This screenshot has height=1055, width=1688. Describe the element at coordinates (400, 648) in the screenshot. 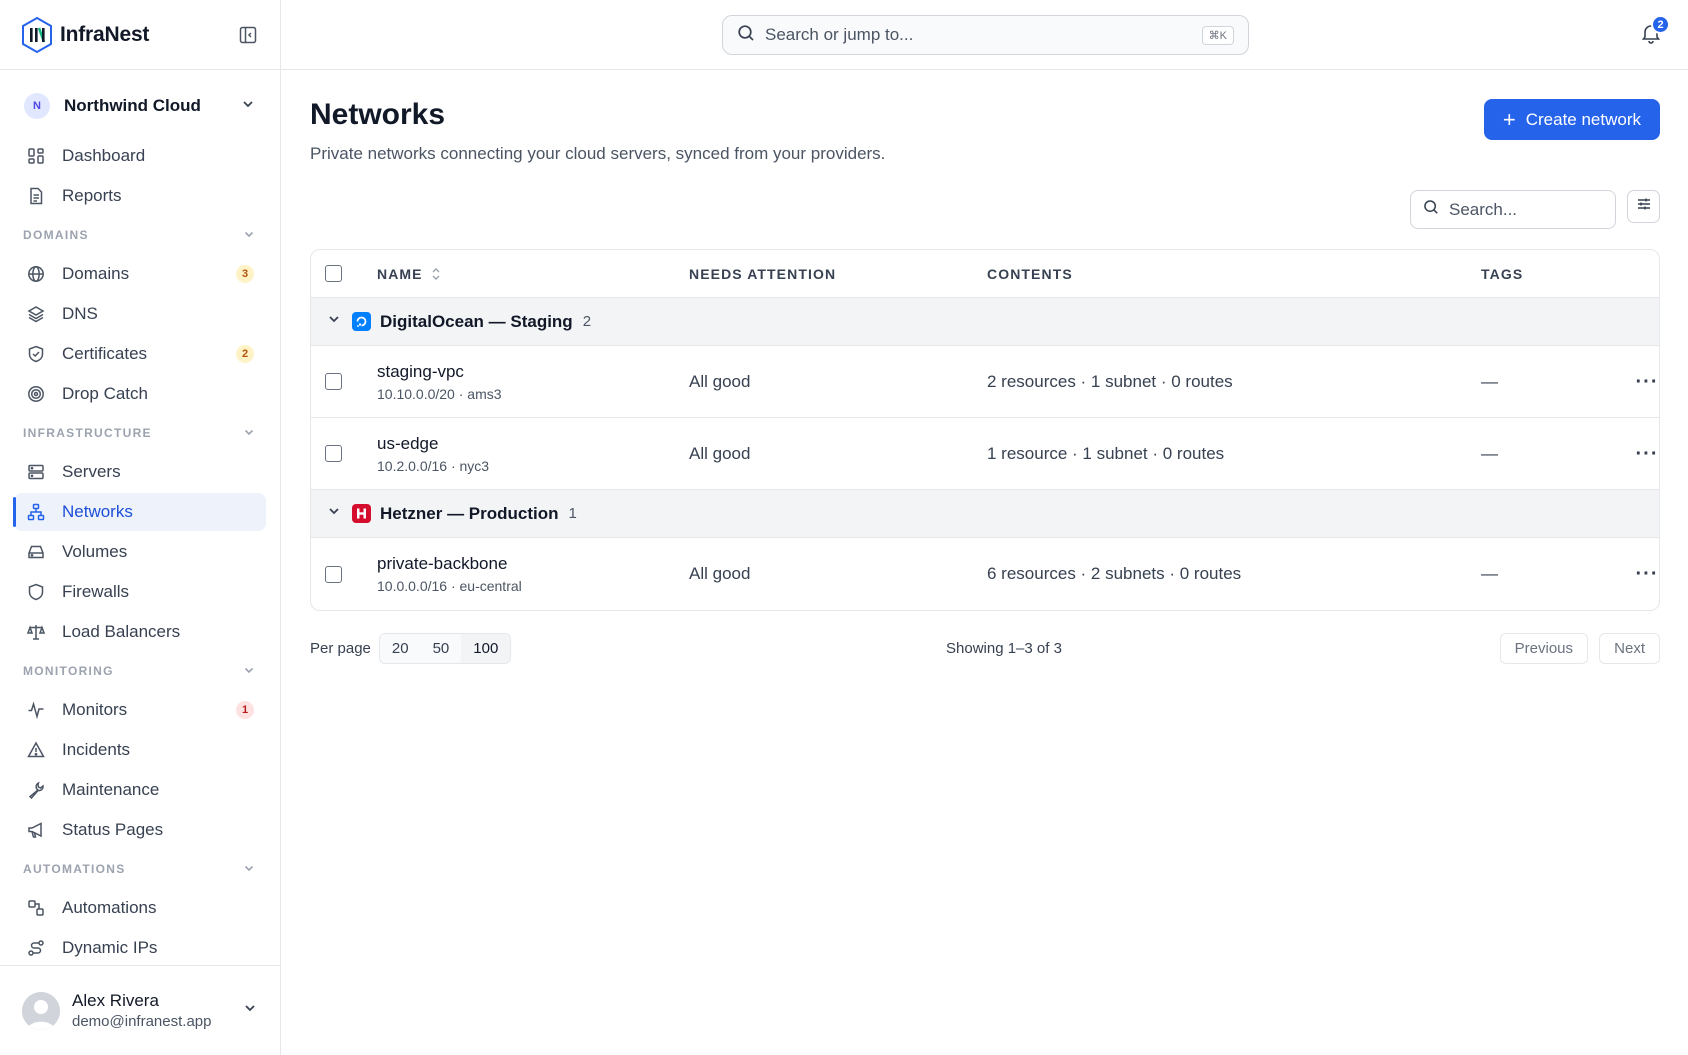

I see `per-page-option-20: 20` at that location.